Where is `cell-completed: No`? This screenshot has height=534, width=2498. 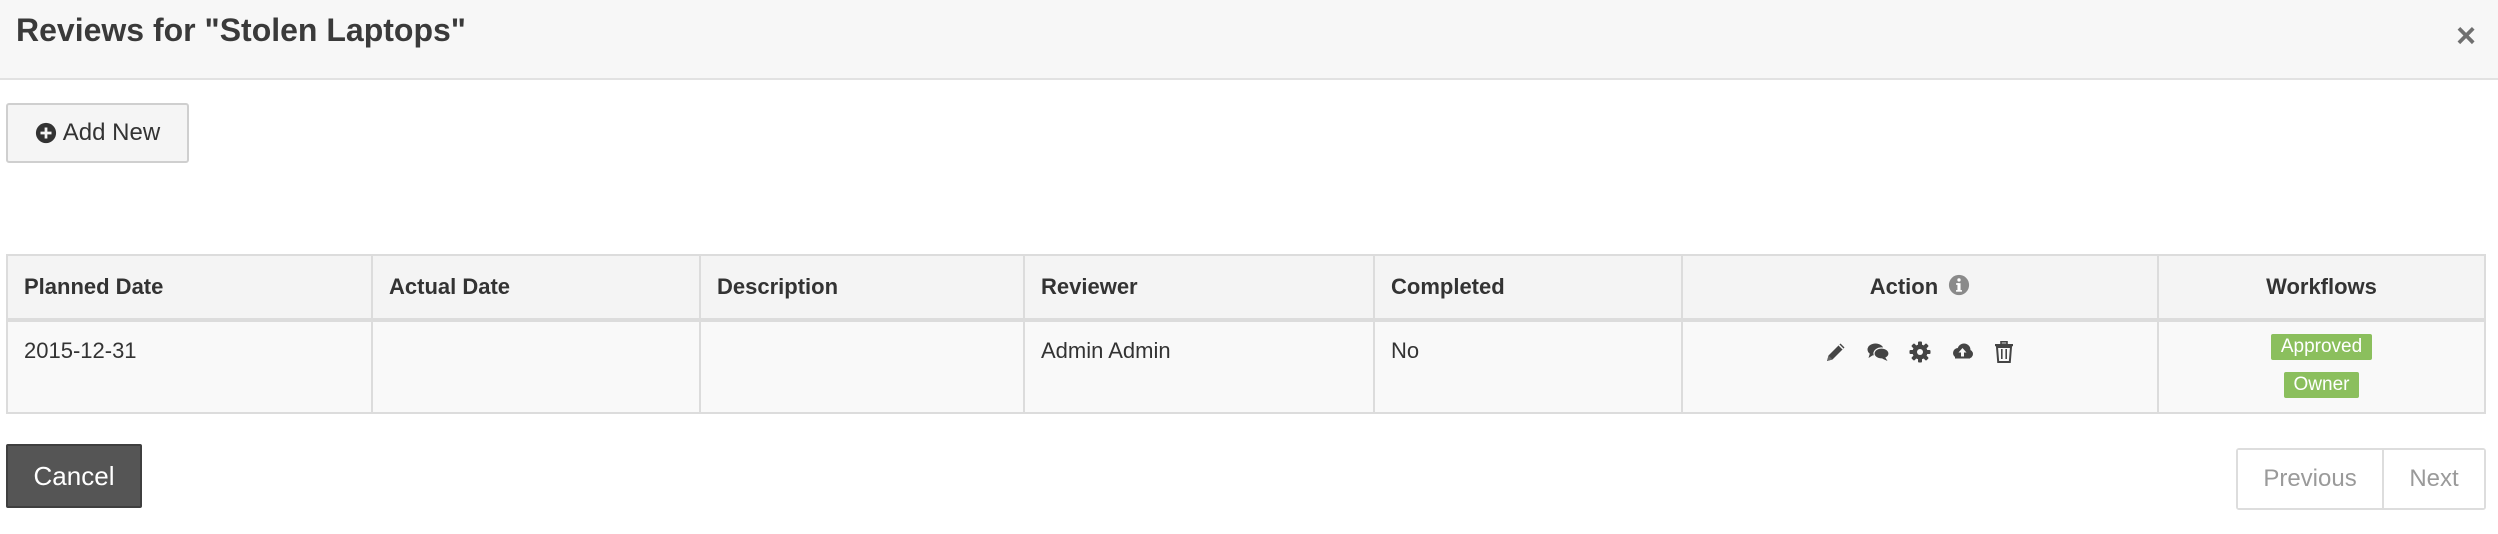 cell-completed: No is located at coordinates (1528, 366).